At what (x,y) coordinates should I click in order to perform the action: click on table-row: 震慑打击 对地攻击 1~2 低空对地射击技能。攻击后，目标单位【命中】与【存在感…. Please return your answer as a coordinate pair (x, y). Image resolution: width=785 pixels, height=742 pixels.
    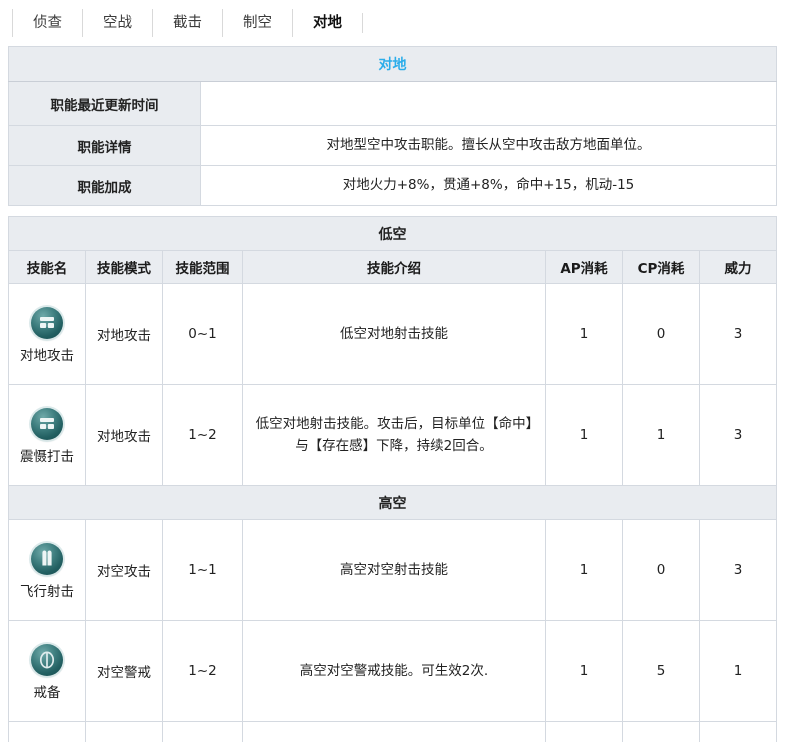
    Looking at the image, I should click on (393, 435).